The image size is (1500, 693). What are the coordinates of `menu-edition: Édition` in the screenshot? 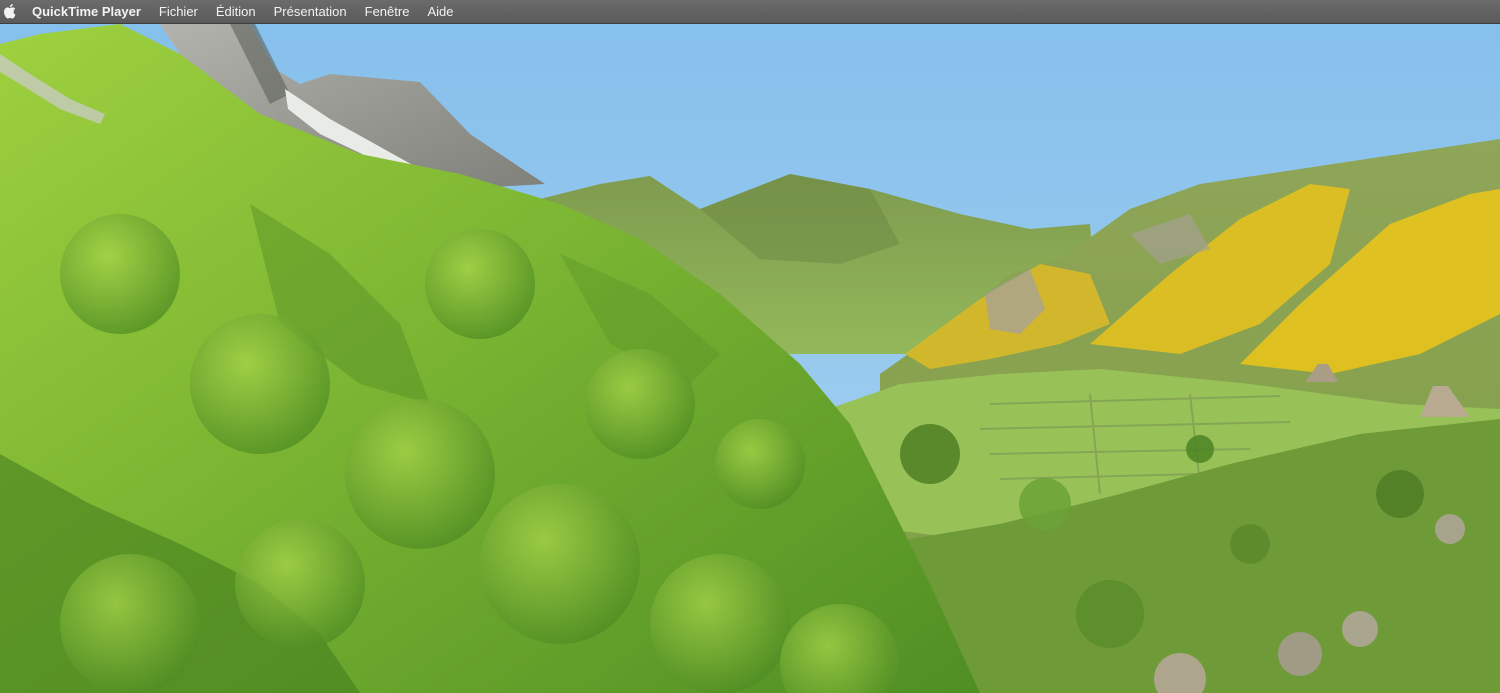 It's located at (236, 11).